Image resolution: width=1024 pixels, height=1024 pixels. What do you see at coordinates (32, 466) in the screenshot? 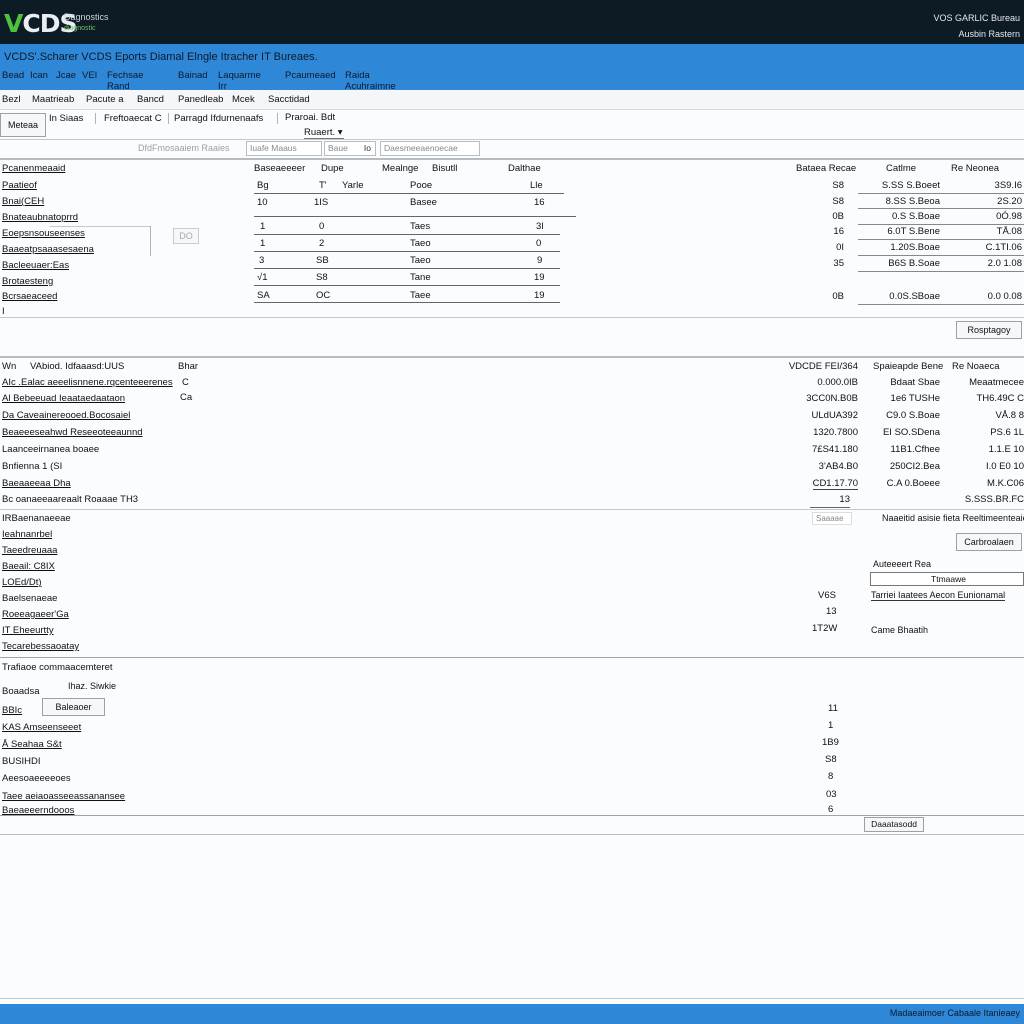
I see `module-label: Bnfienna 1 (SI` at bounding box center [32, 466].